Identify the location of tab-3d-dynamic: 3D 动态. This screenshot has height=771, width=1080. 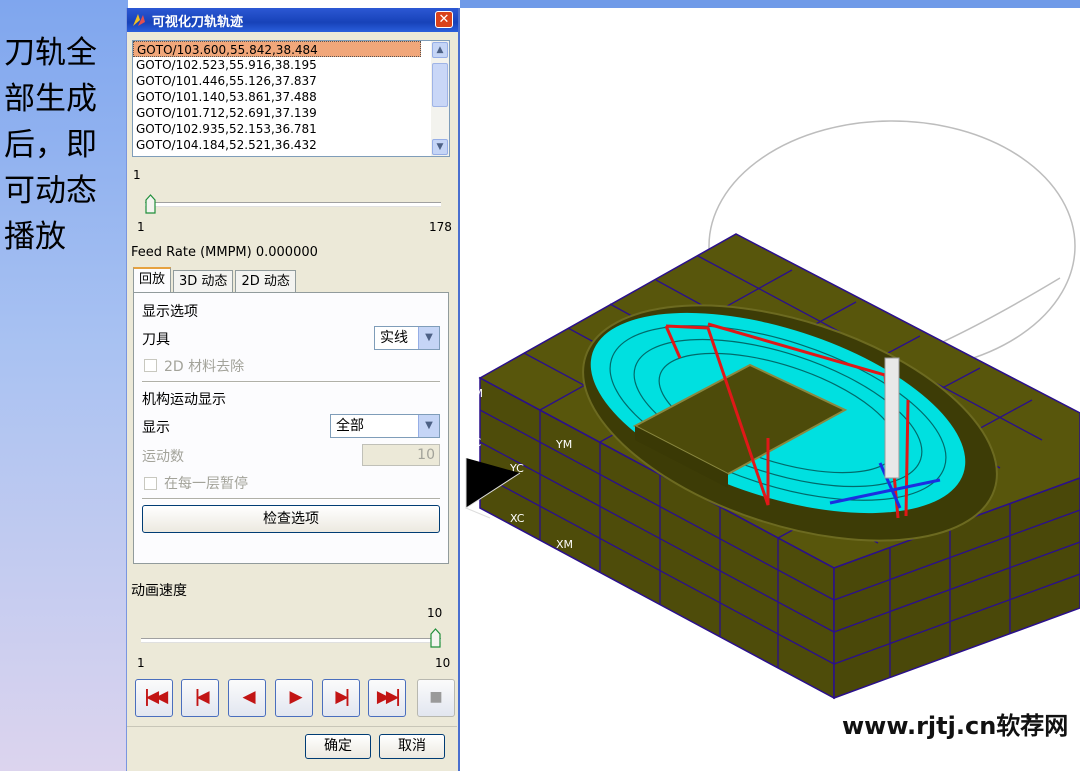
(203, 281).